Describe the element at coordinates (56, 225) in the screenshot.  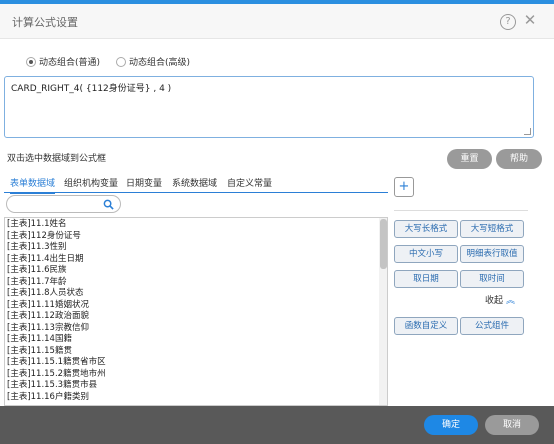
I see `list-item: [主表]11.1姓名` at that location.